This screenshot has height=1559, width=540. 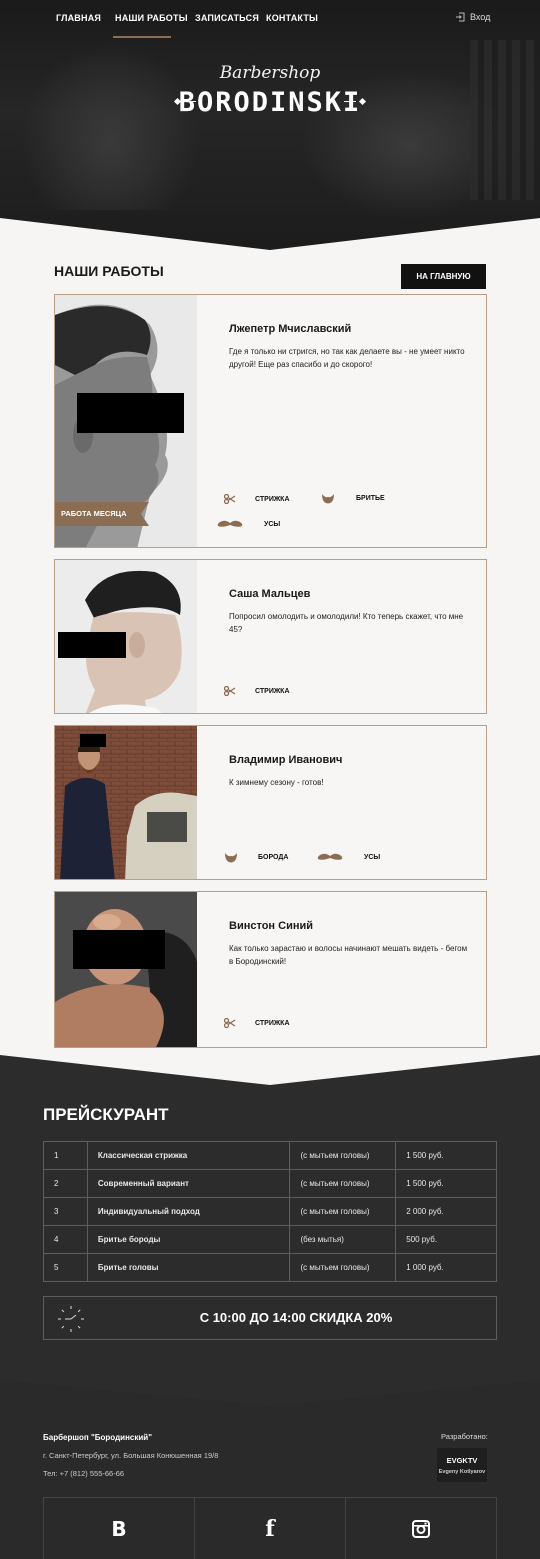 What do you see at coordinates (464, 1436) in the screenshot?
I see `developed-by-label: Разработано:` at bounding box center [464, 1436].